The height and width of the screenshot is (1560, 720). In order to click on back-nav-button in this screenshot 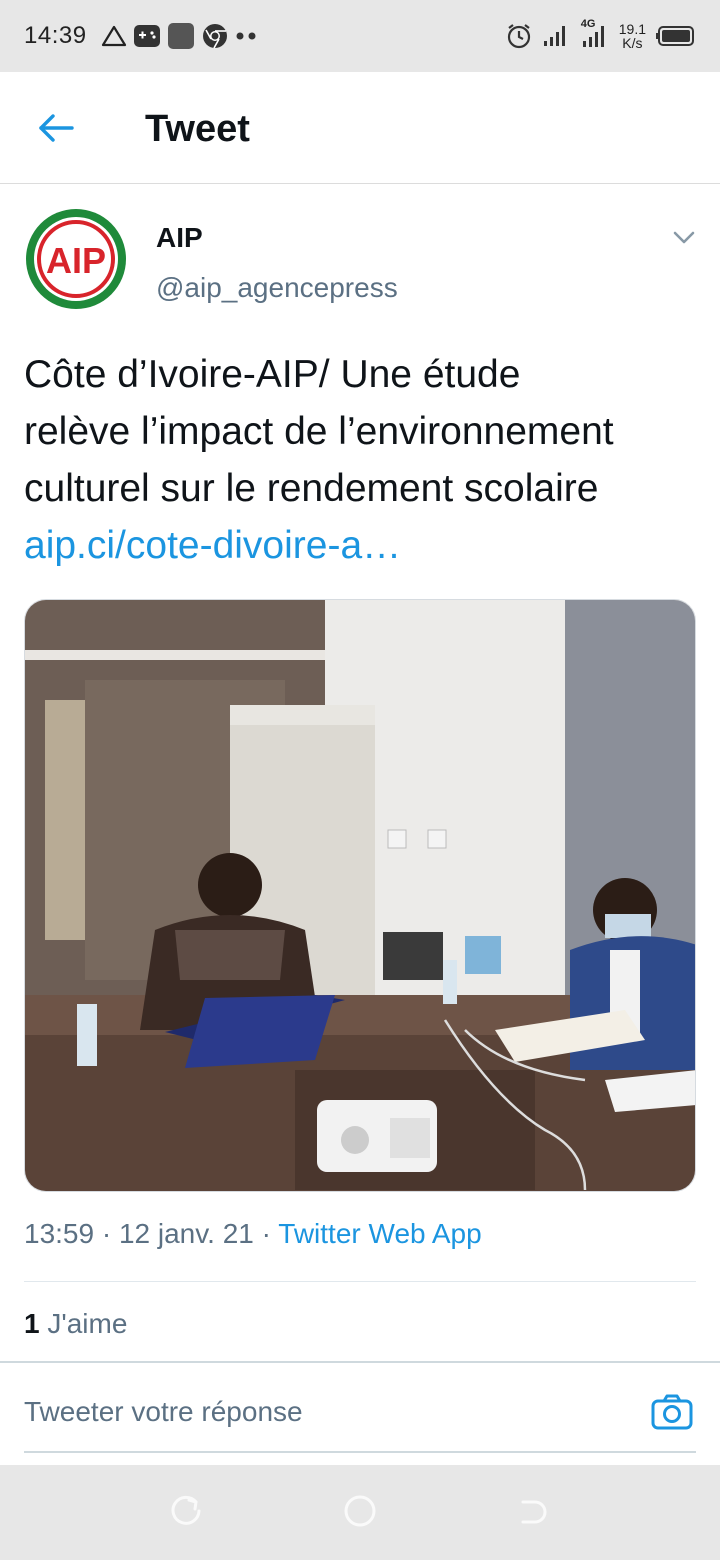, I will do `click(534, 1513)`.